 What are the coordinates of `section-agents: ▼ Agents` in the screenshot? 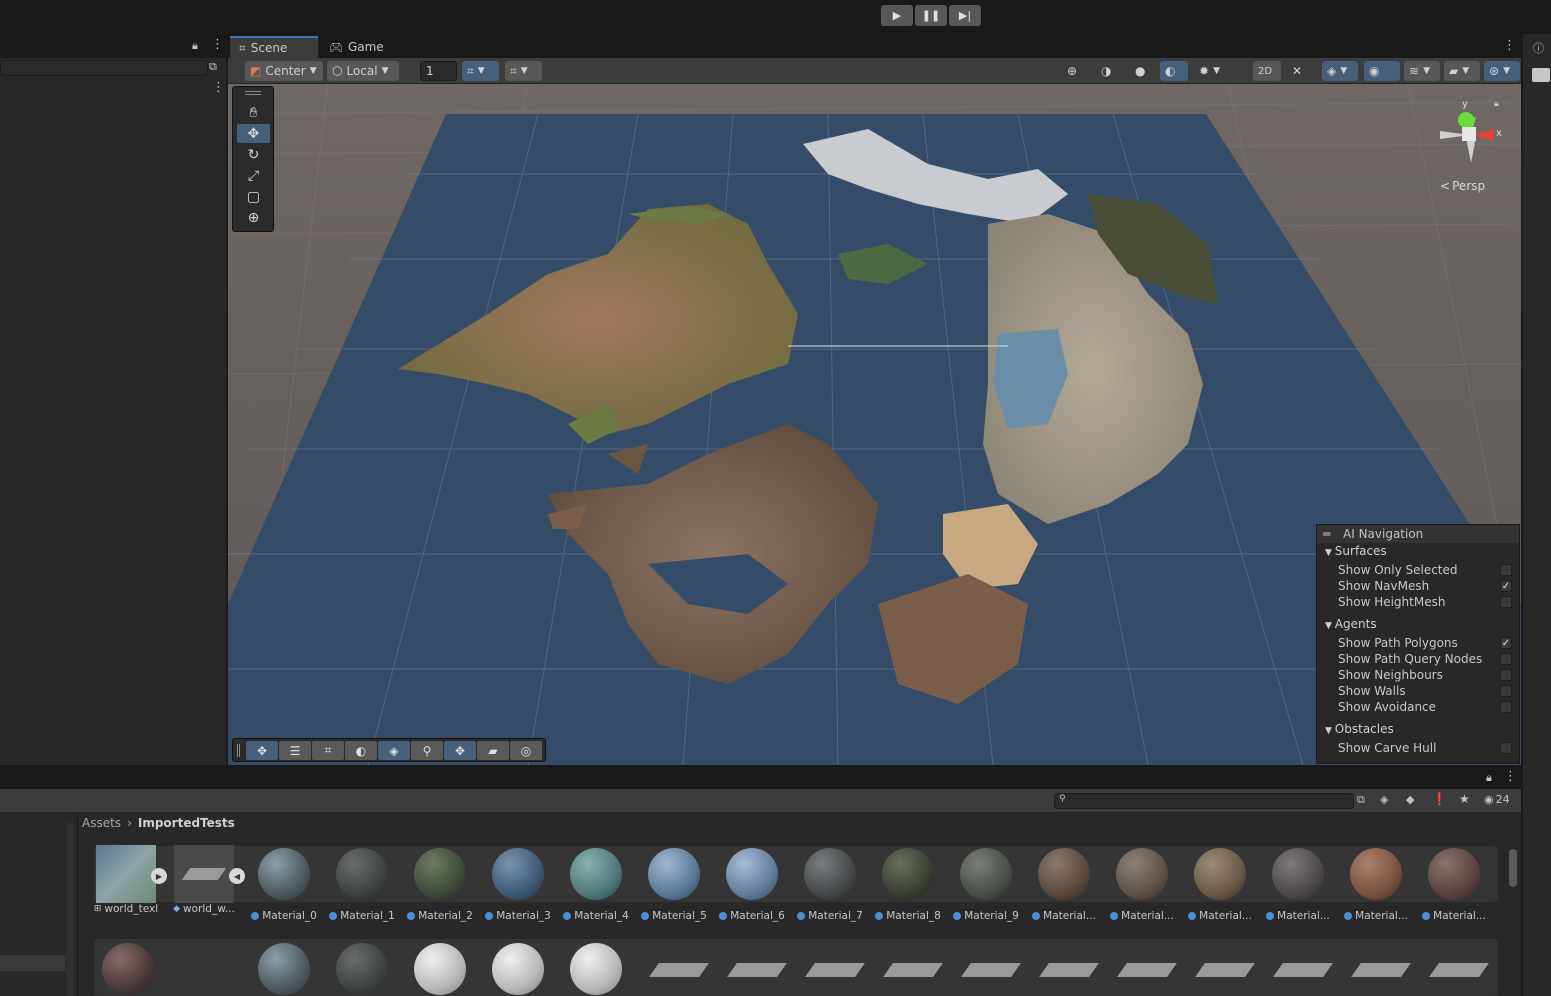 It's located at (1351, 624).